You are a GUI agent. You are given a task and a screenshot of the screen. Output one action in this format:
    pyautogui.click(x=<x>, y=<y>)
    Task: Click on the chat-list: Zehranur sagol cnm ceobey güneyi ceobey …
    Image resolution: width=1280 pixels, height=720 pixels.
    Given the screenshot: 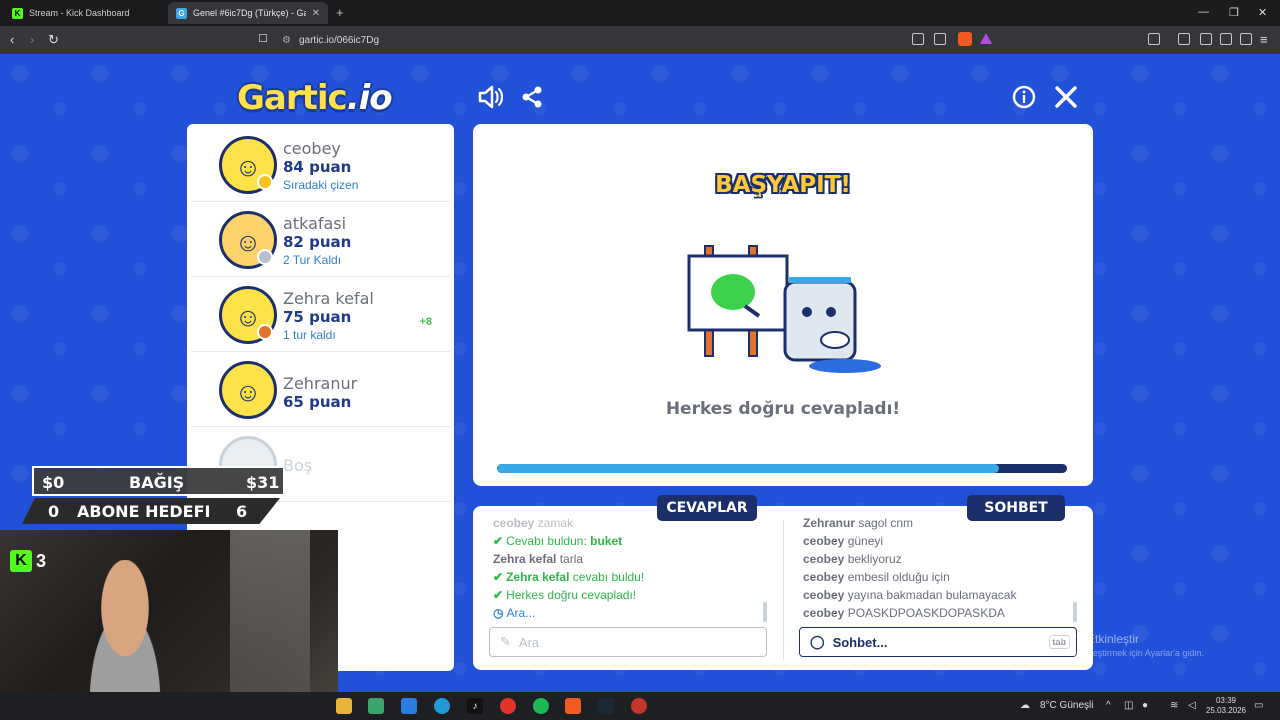 What is the action you would take?
    pyautogui.click(x=938, y=568)
    